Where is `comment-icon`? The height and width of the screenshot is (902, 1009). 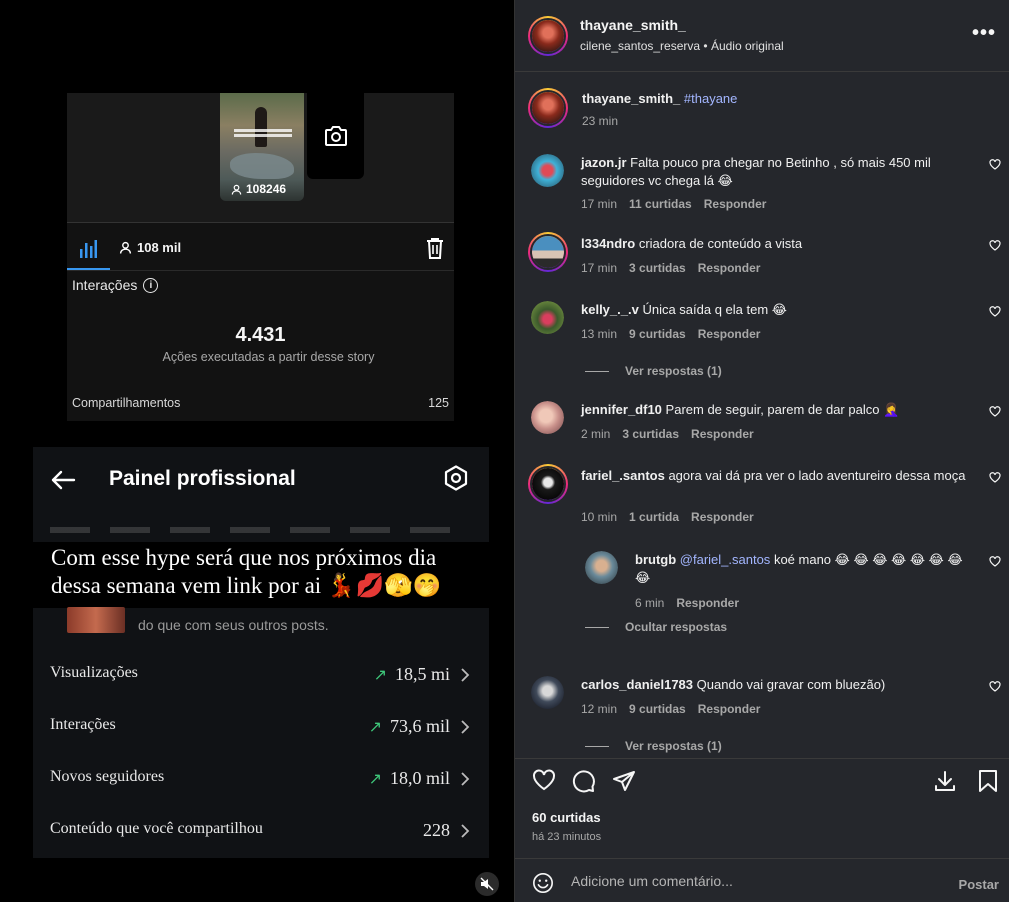 comment-icon is located at coordinates (584, 781).